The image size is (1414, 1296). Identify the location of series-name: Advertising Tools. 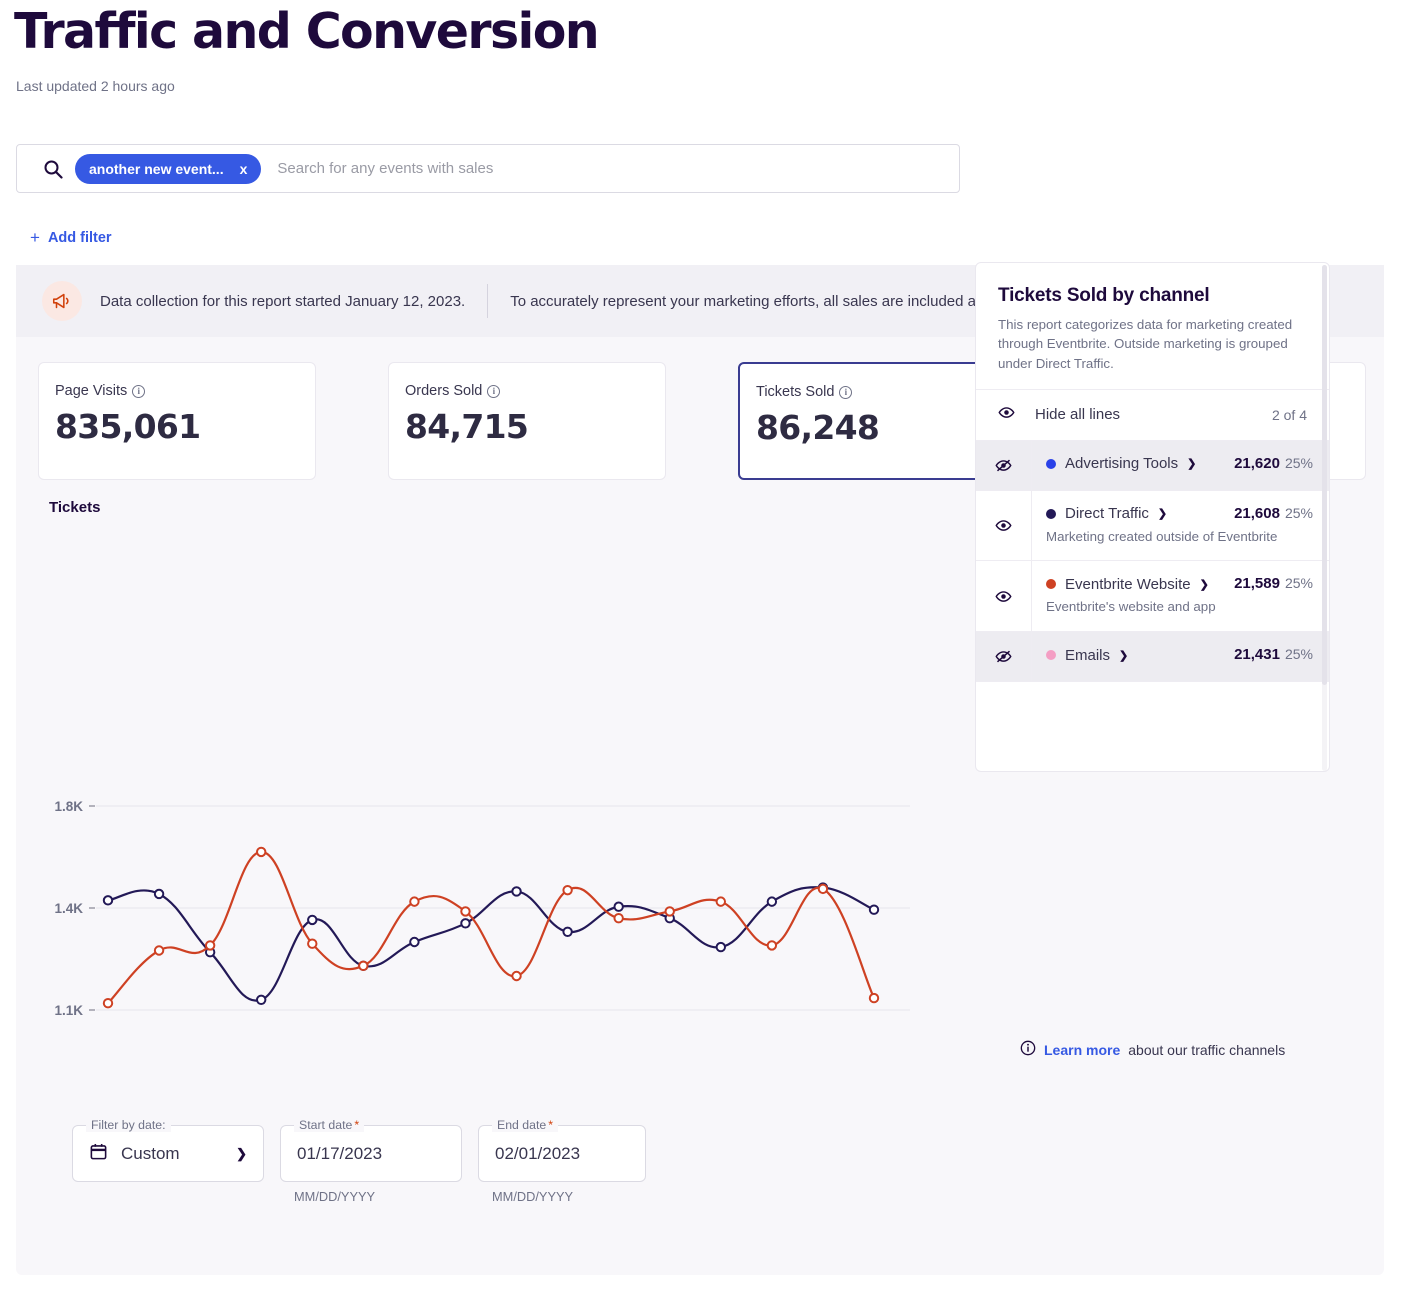
(1122, 464).